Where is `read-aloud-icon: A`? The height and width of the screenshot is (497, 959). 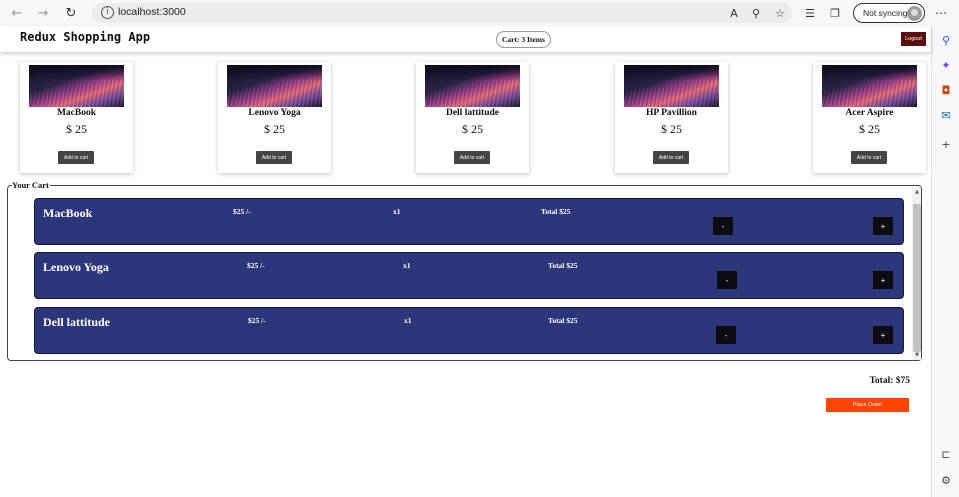
read-aloud-icon: A is located at coordinates (734, 13).